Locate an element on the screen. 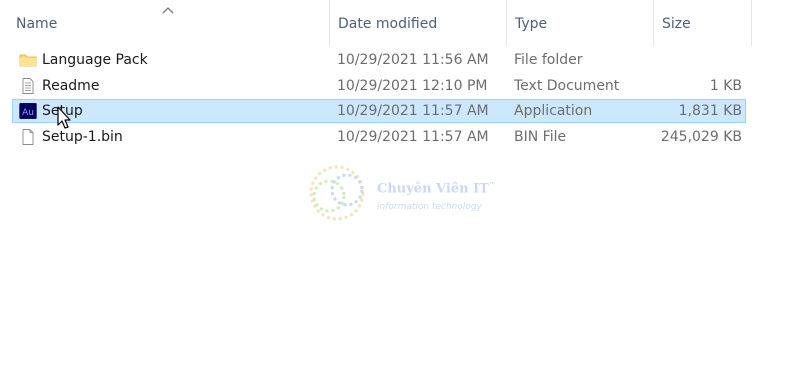 This screenshot has width=800, height=385. file-name: Readme is located at coordinates (71, 86).